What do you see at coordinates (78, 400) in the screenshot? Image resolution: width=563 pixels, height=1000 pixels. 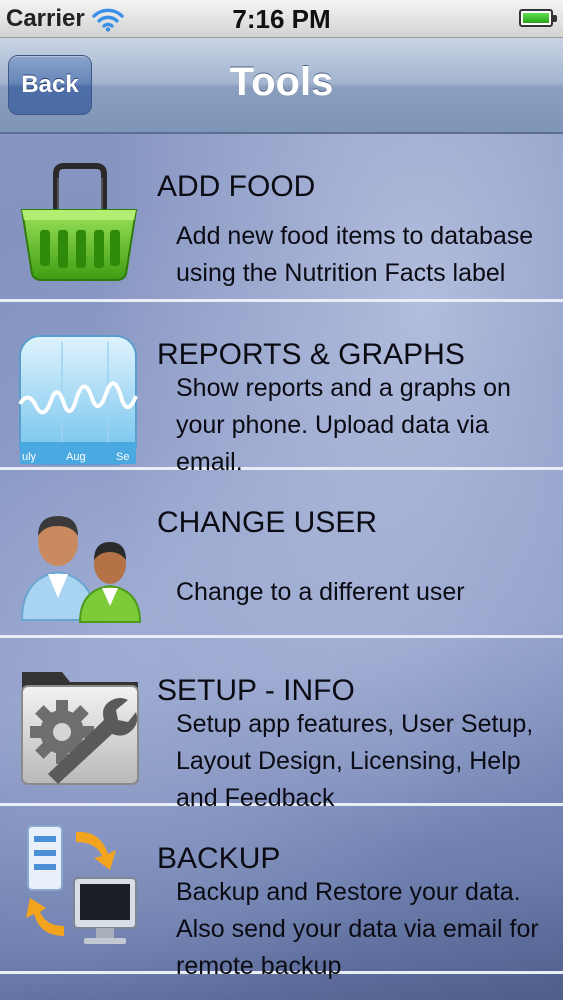 I see `graph-icon: uly Aug Se` at bounding box center [78, 400].